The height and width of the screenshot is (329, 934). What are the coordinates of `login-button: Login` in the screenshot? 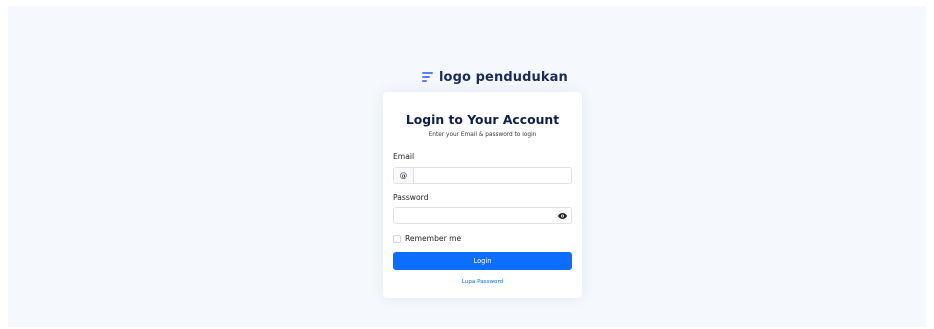 It's located at (482, 261).